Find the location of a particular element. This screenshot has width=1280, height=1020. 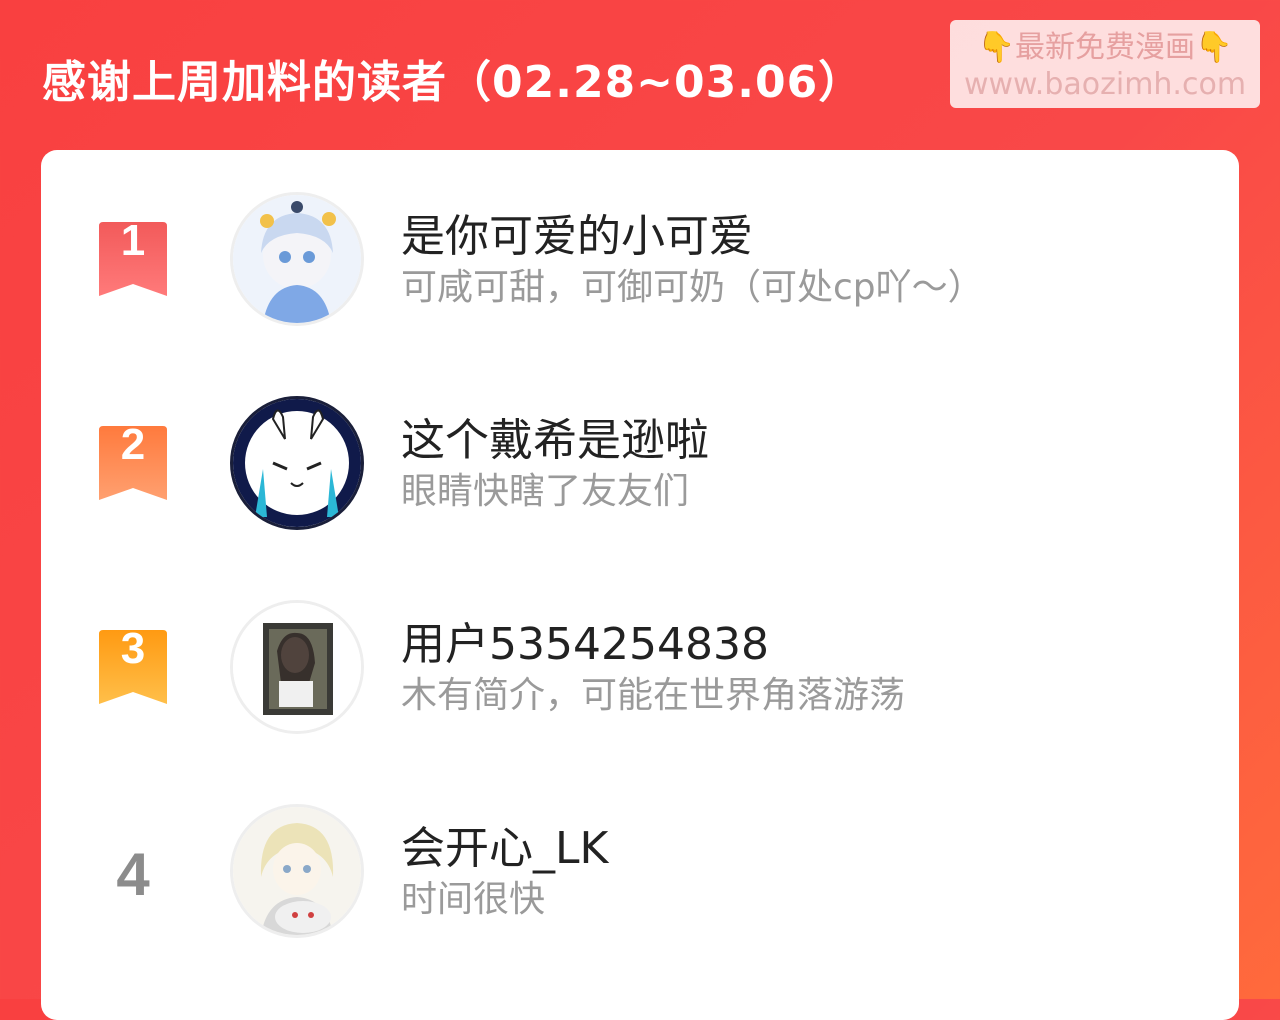

rank-number: 3 is located at coordinates (133, 648).